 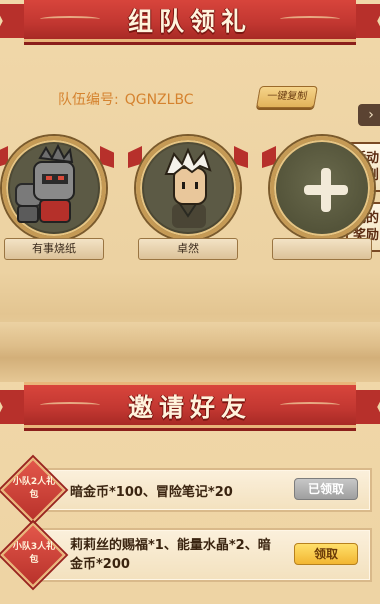 What do you see at coordinates (322, 249) in the screenshot?
I see `member-name` at bounding box center [322, 249].